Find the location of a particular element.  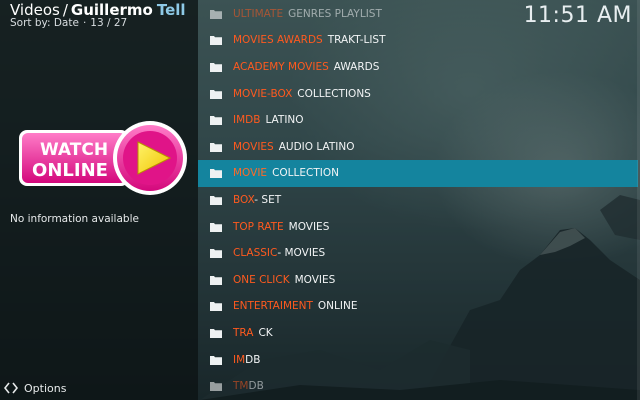

menu-item-label: CLASSIC- MOVIES is located at coordinates (279, 253).